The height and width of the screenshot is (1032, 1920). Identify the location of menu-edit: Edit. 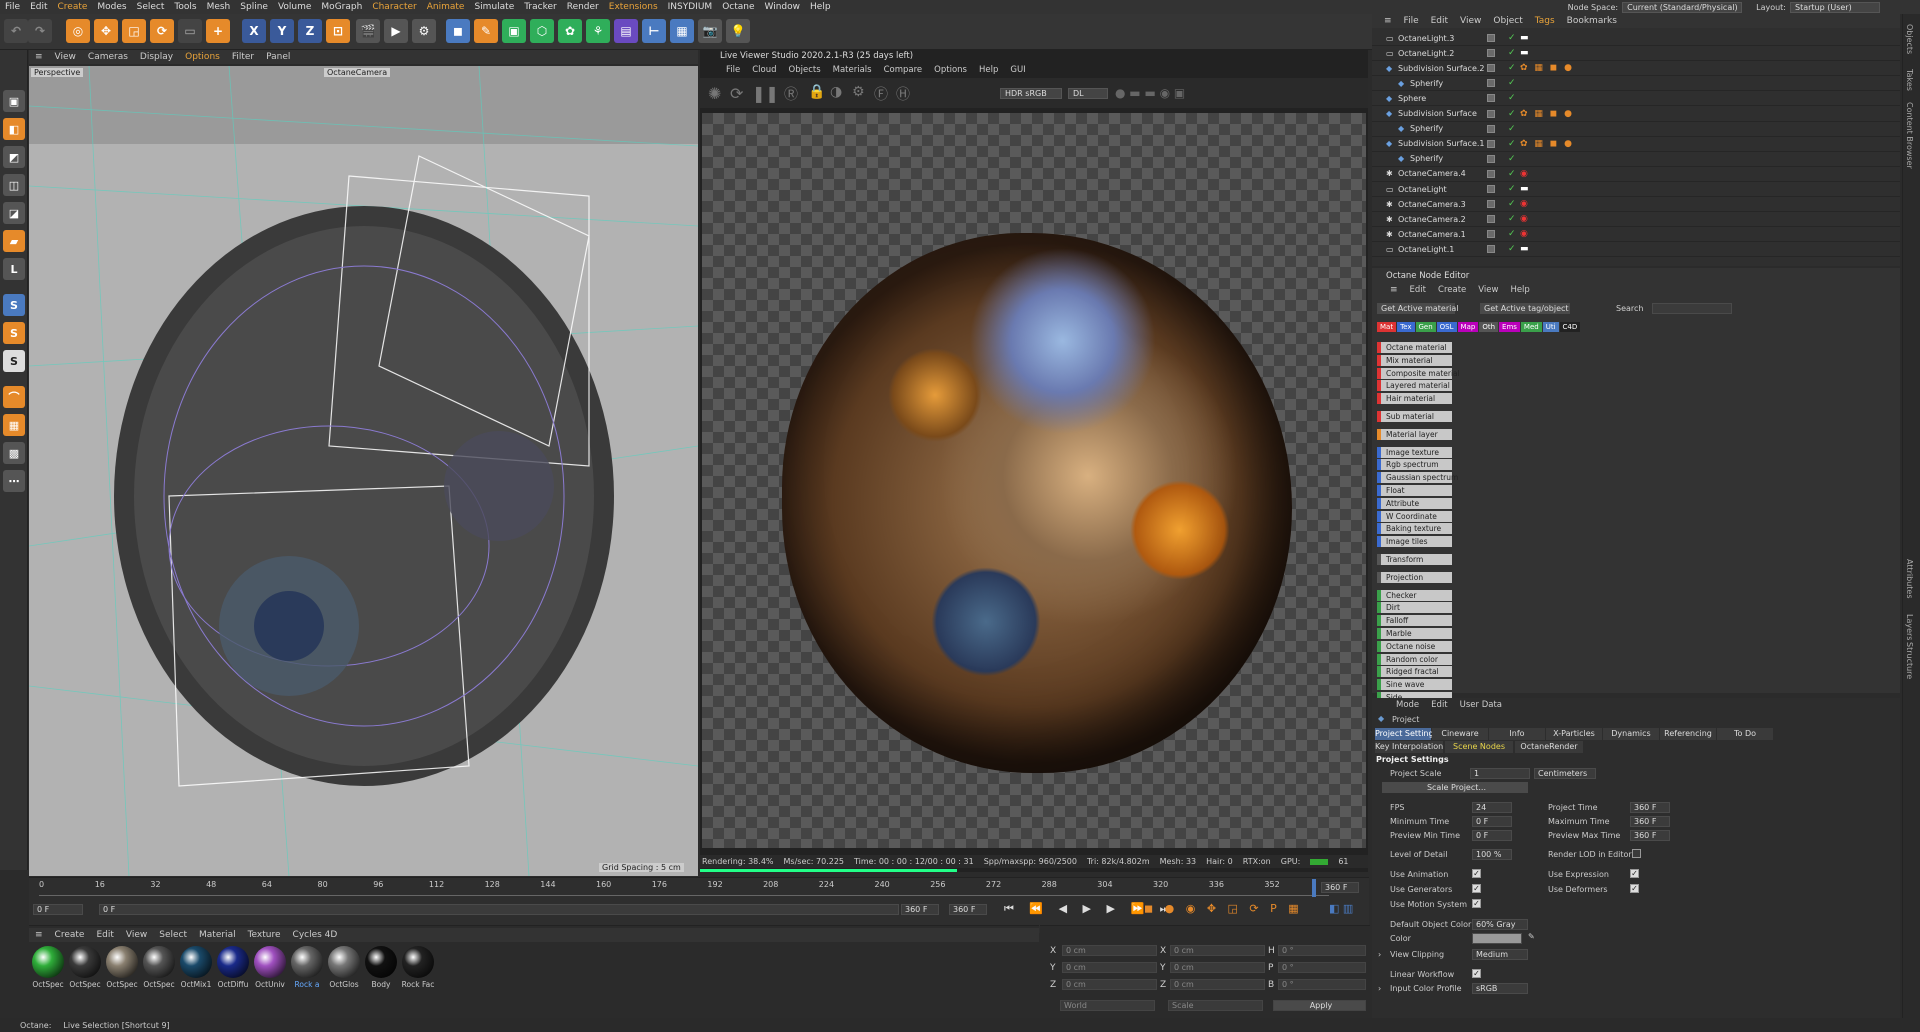
(38, 7).